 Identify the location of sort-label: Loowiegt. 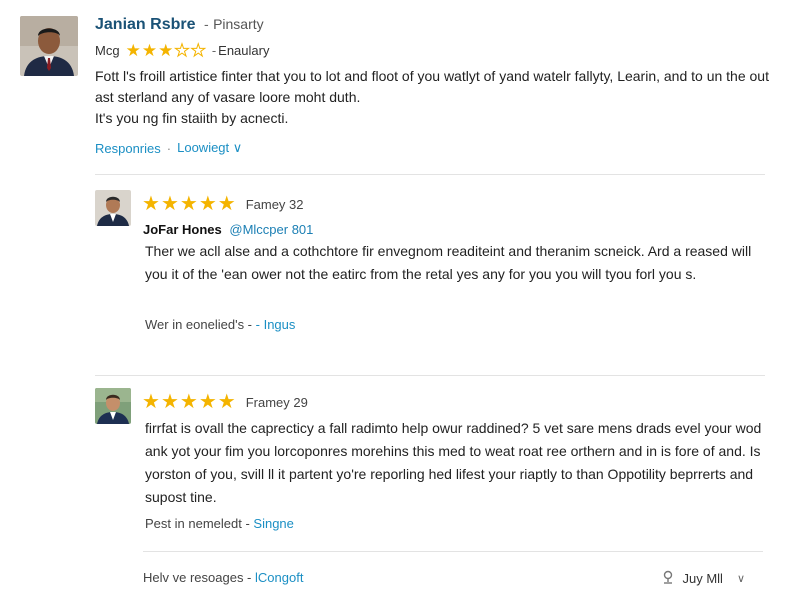
(203, 147).